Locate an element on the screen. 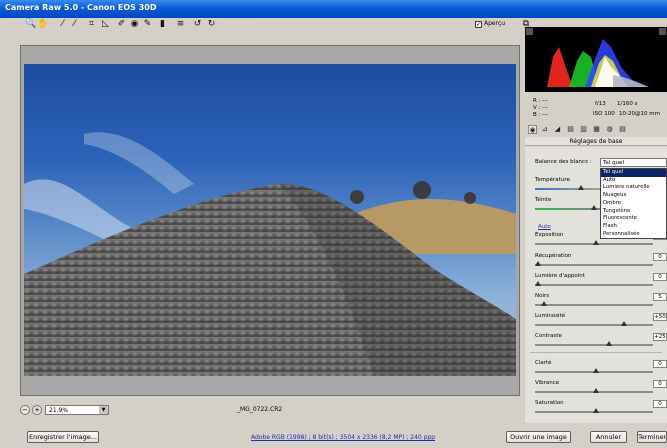  straighten-icon: ◺ is located at coordinates (105, 24).